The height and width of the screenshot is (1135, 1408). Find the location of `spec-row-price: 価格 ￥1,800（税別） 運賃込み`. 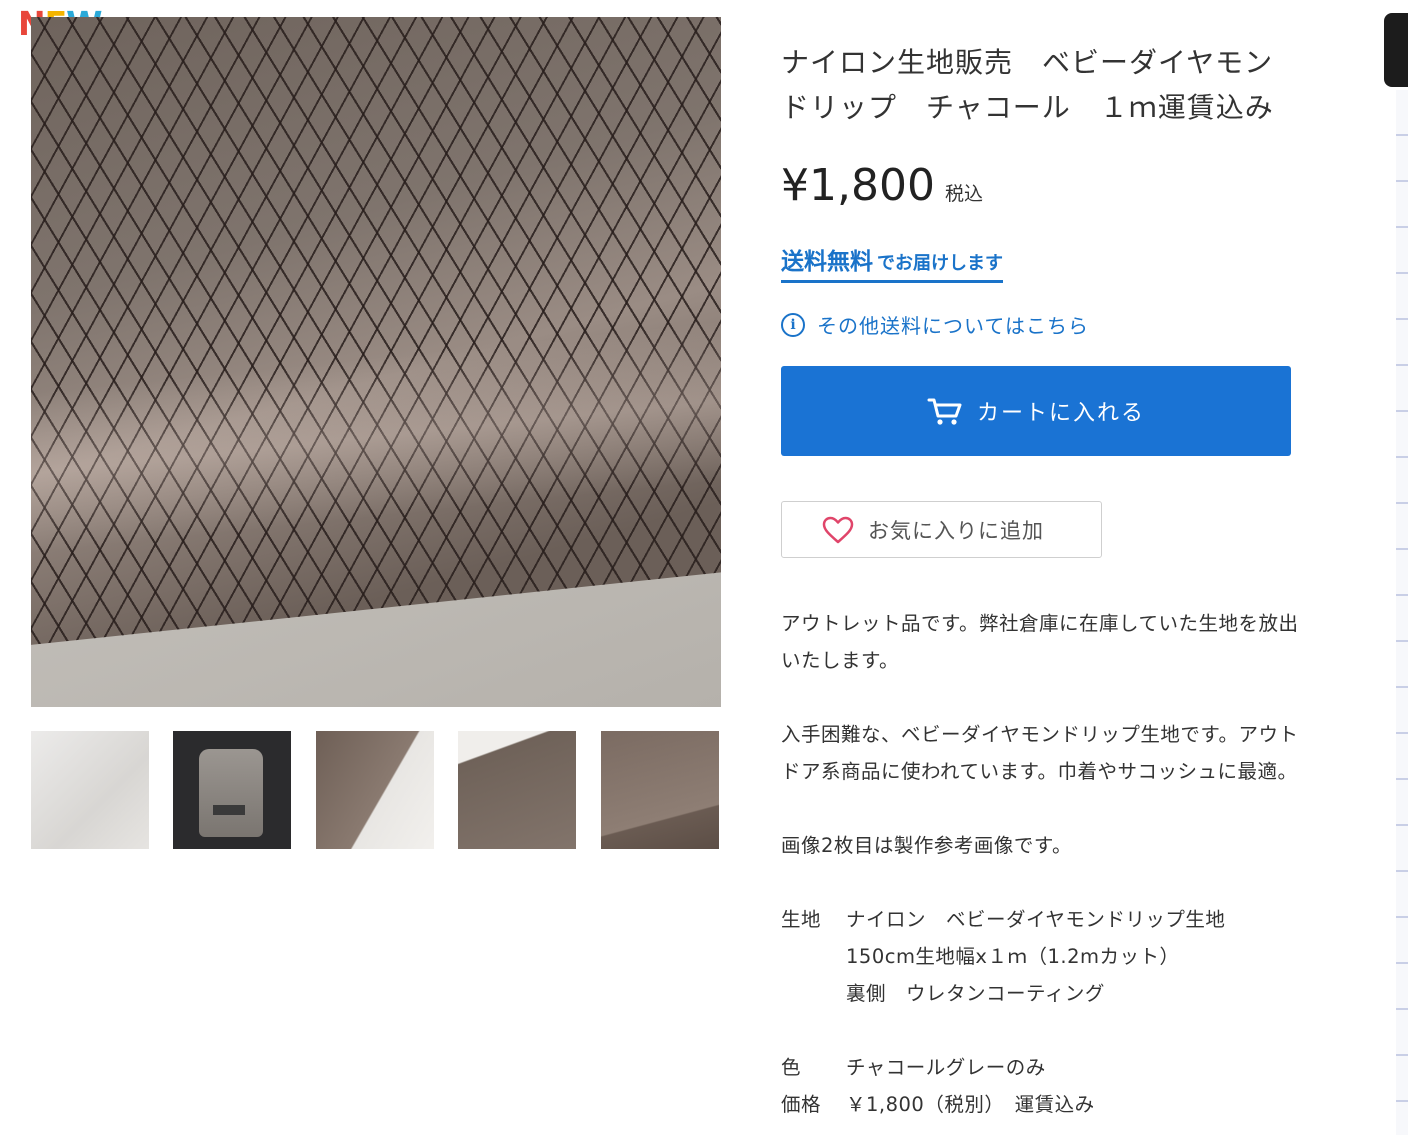

spec-row-price: 価格 ￥1,800（税別） 運賃込み is located at coordinates (1066, 1104).